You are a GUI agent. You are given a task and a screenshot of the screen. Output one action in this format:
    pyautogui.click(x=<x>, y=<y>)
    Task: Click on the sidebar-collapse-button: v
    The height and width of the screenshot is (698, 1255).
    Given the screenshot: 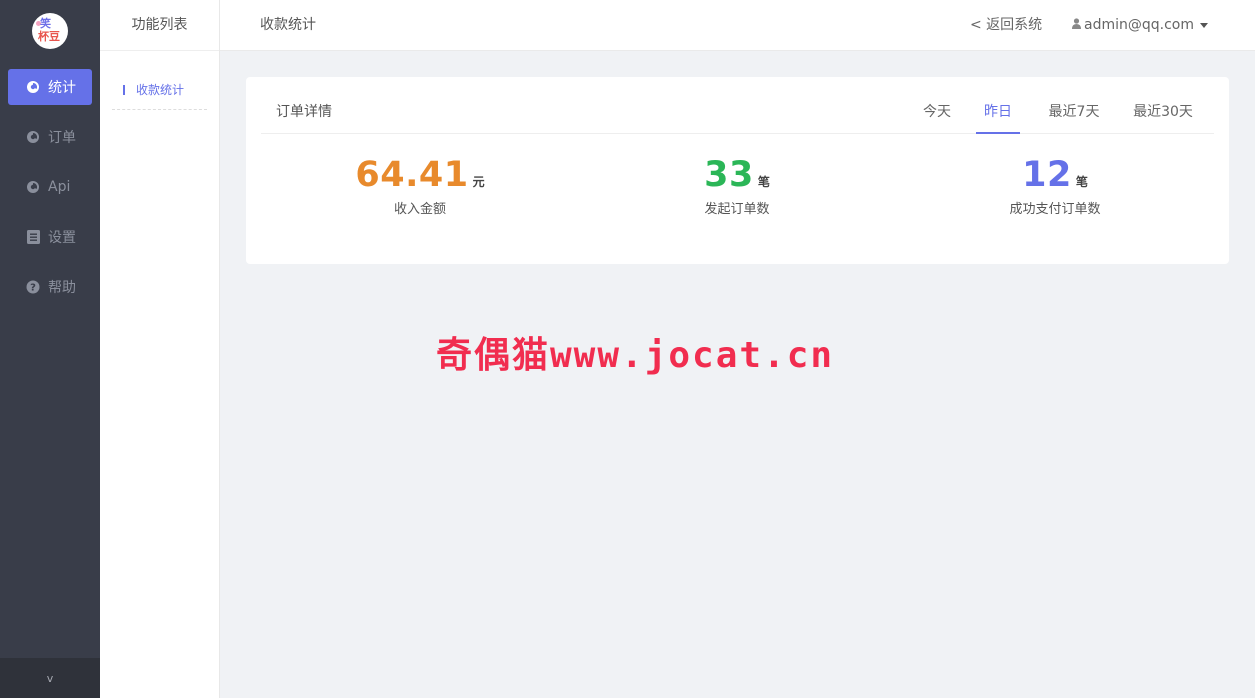 What is the action you would take?
    pyautogui.click(x=50, y=678)
    